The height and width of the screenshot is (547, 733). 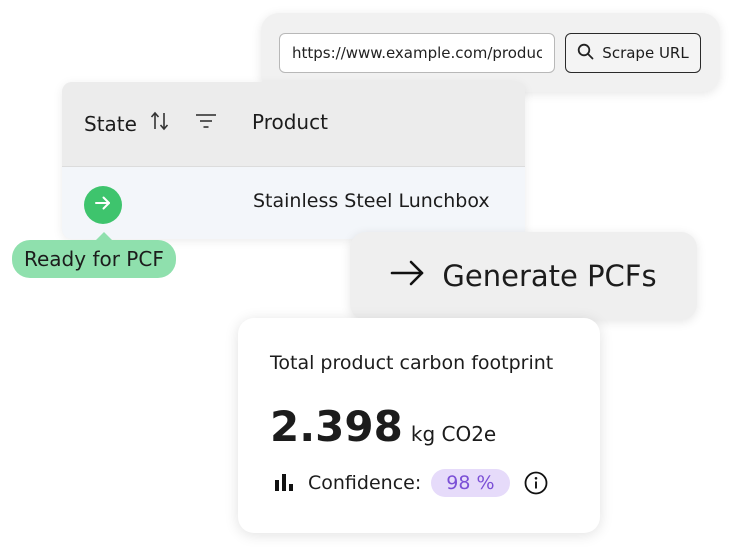 I want to click on generate-pcfs-label: Generate PCFs, so click(x=549, y=276).